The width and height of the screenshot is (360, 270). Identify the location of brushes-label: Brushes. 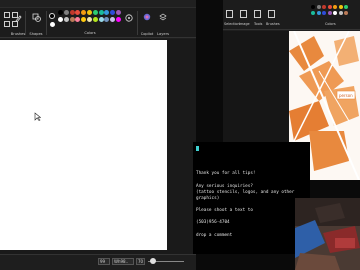
(18, 34).